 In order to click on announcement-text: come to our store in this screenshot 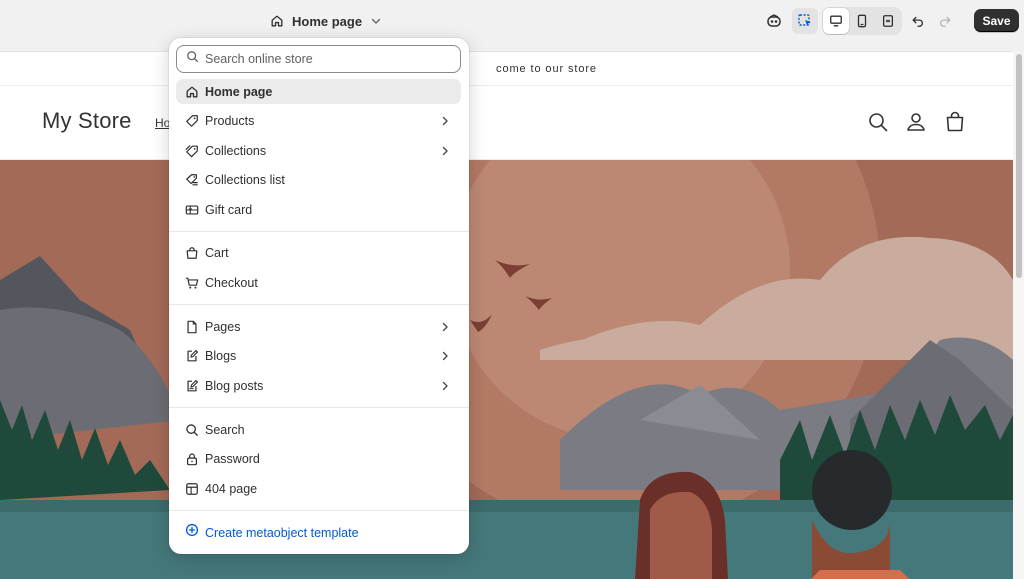, I will do `click(546, 68)`.